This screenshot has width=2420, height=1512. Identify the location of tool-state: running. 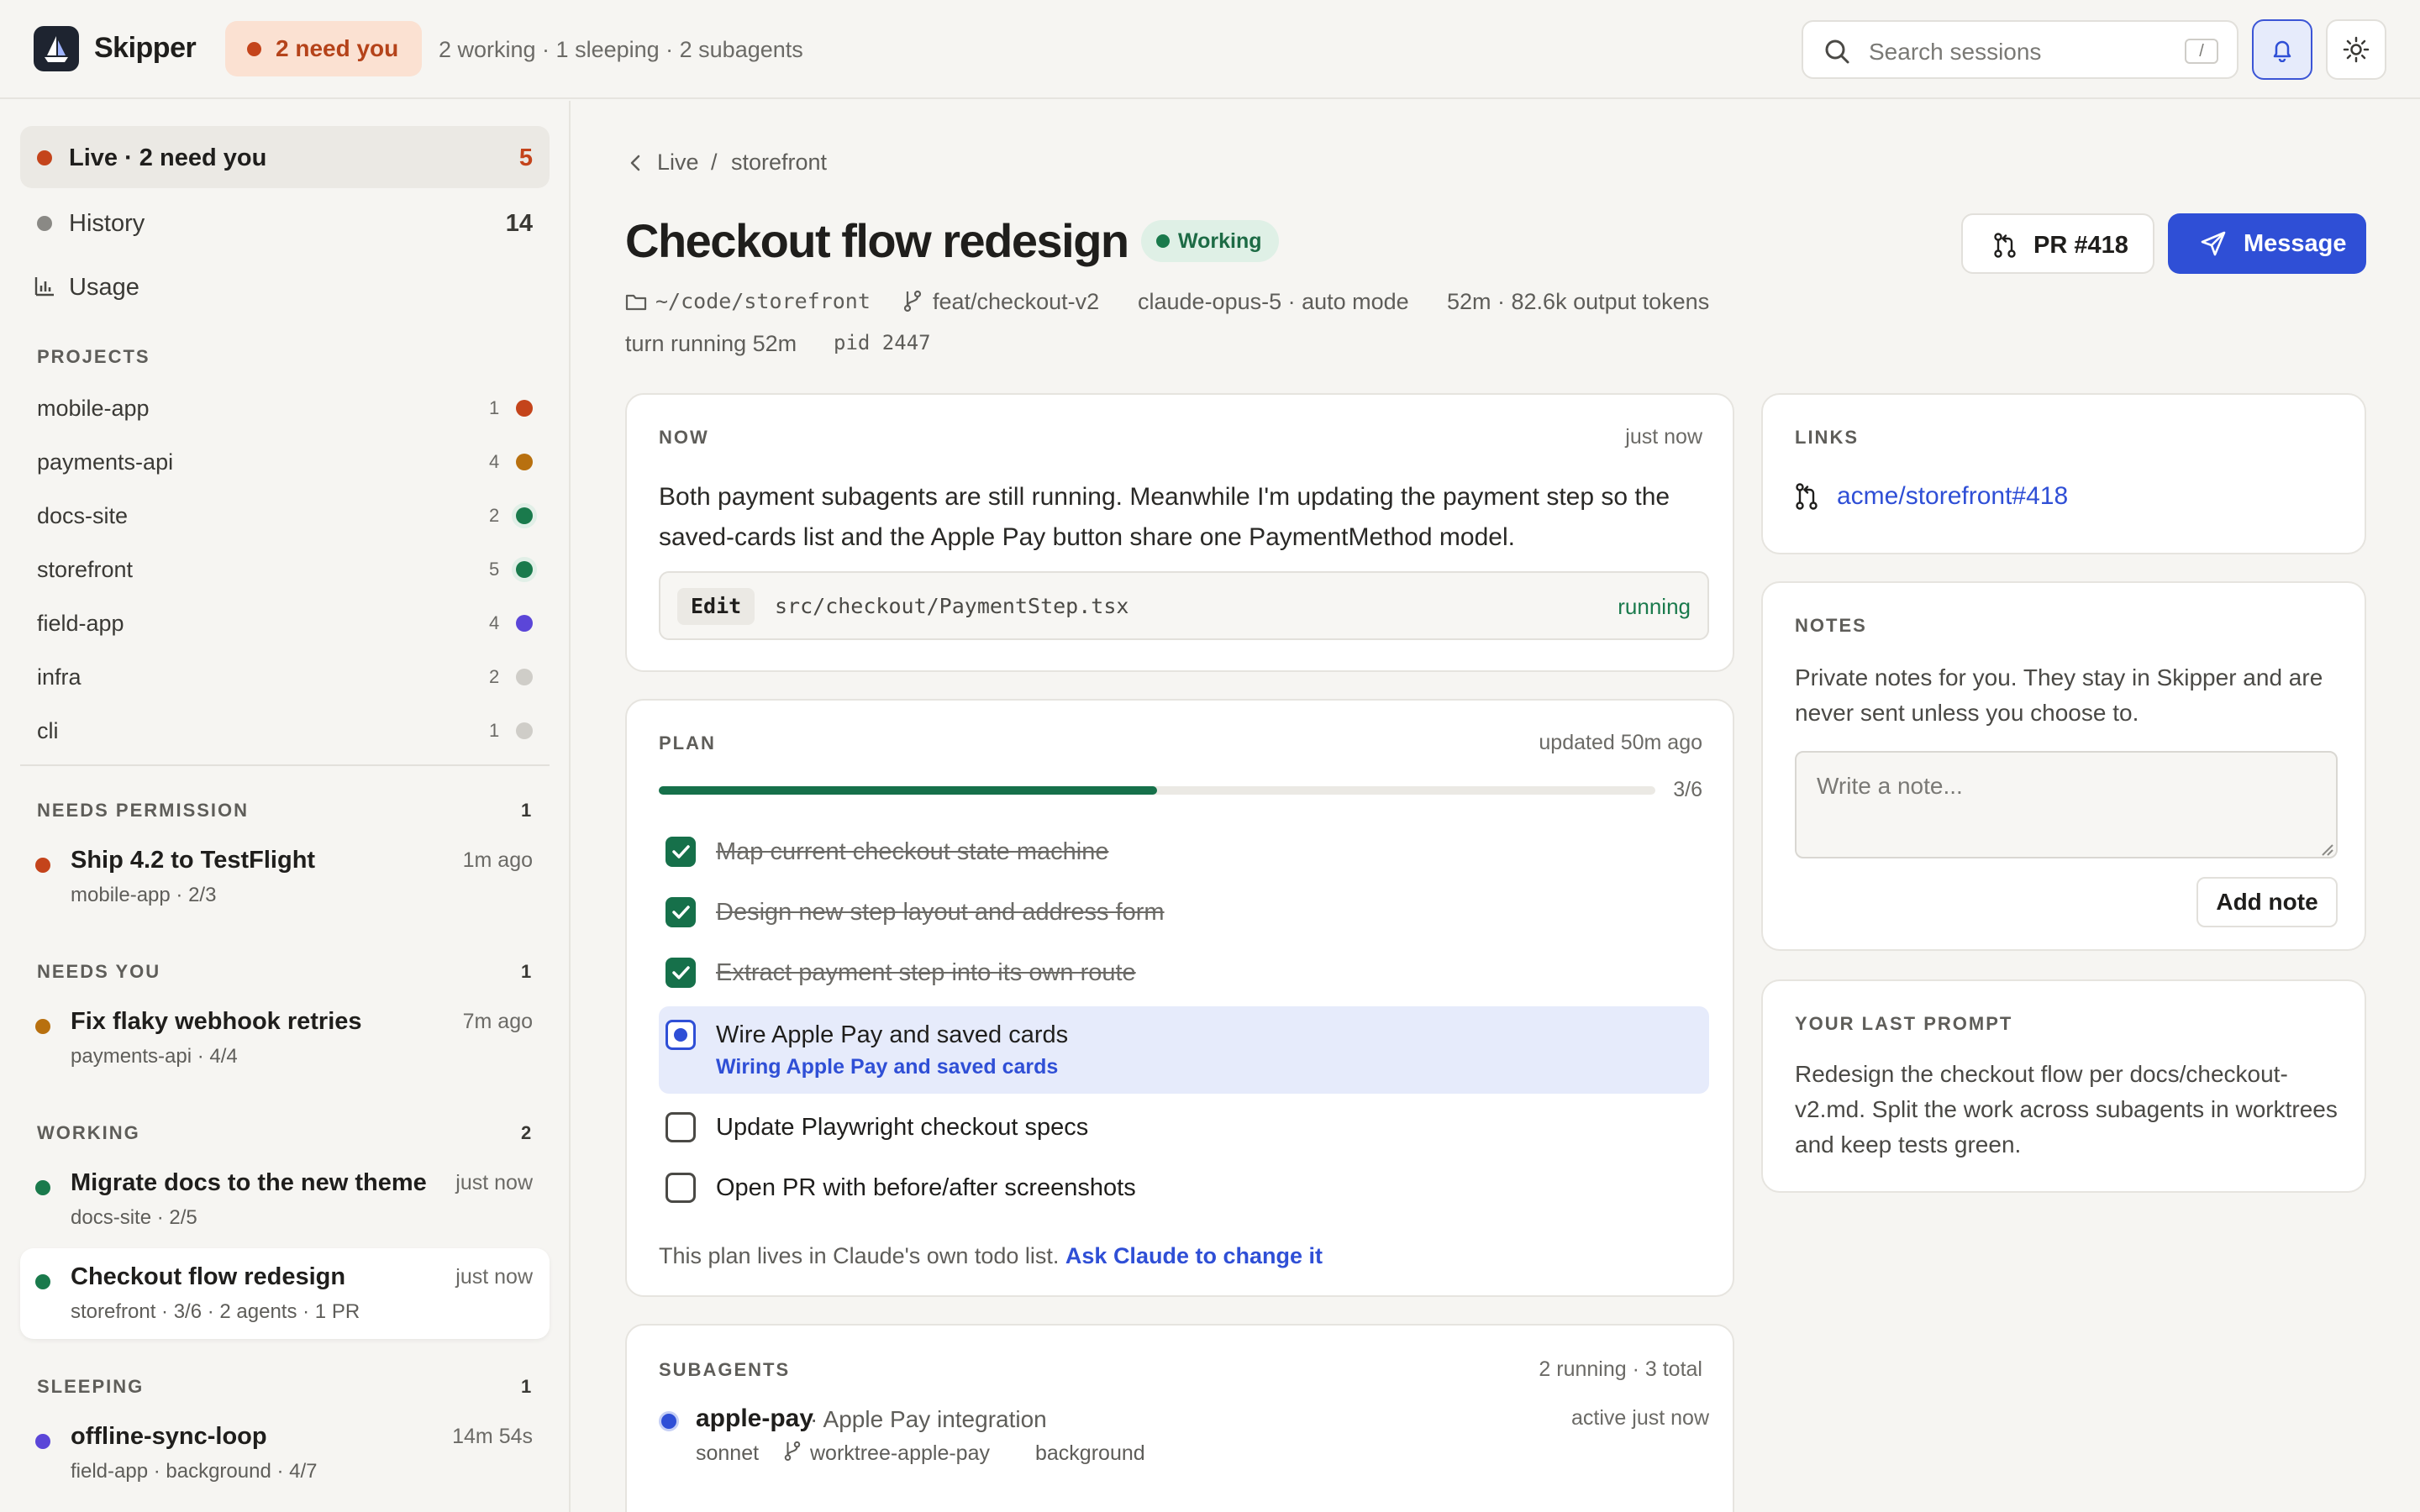
(1654, 606).